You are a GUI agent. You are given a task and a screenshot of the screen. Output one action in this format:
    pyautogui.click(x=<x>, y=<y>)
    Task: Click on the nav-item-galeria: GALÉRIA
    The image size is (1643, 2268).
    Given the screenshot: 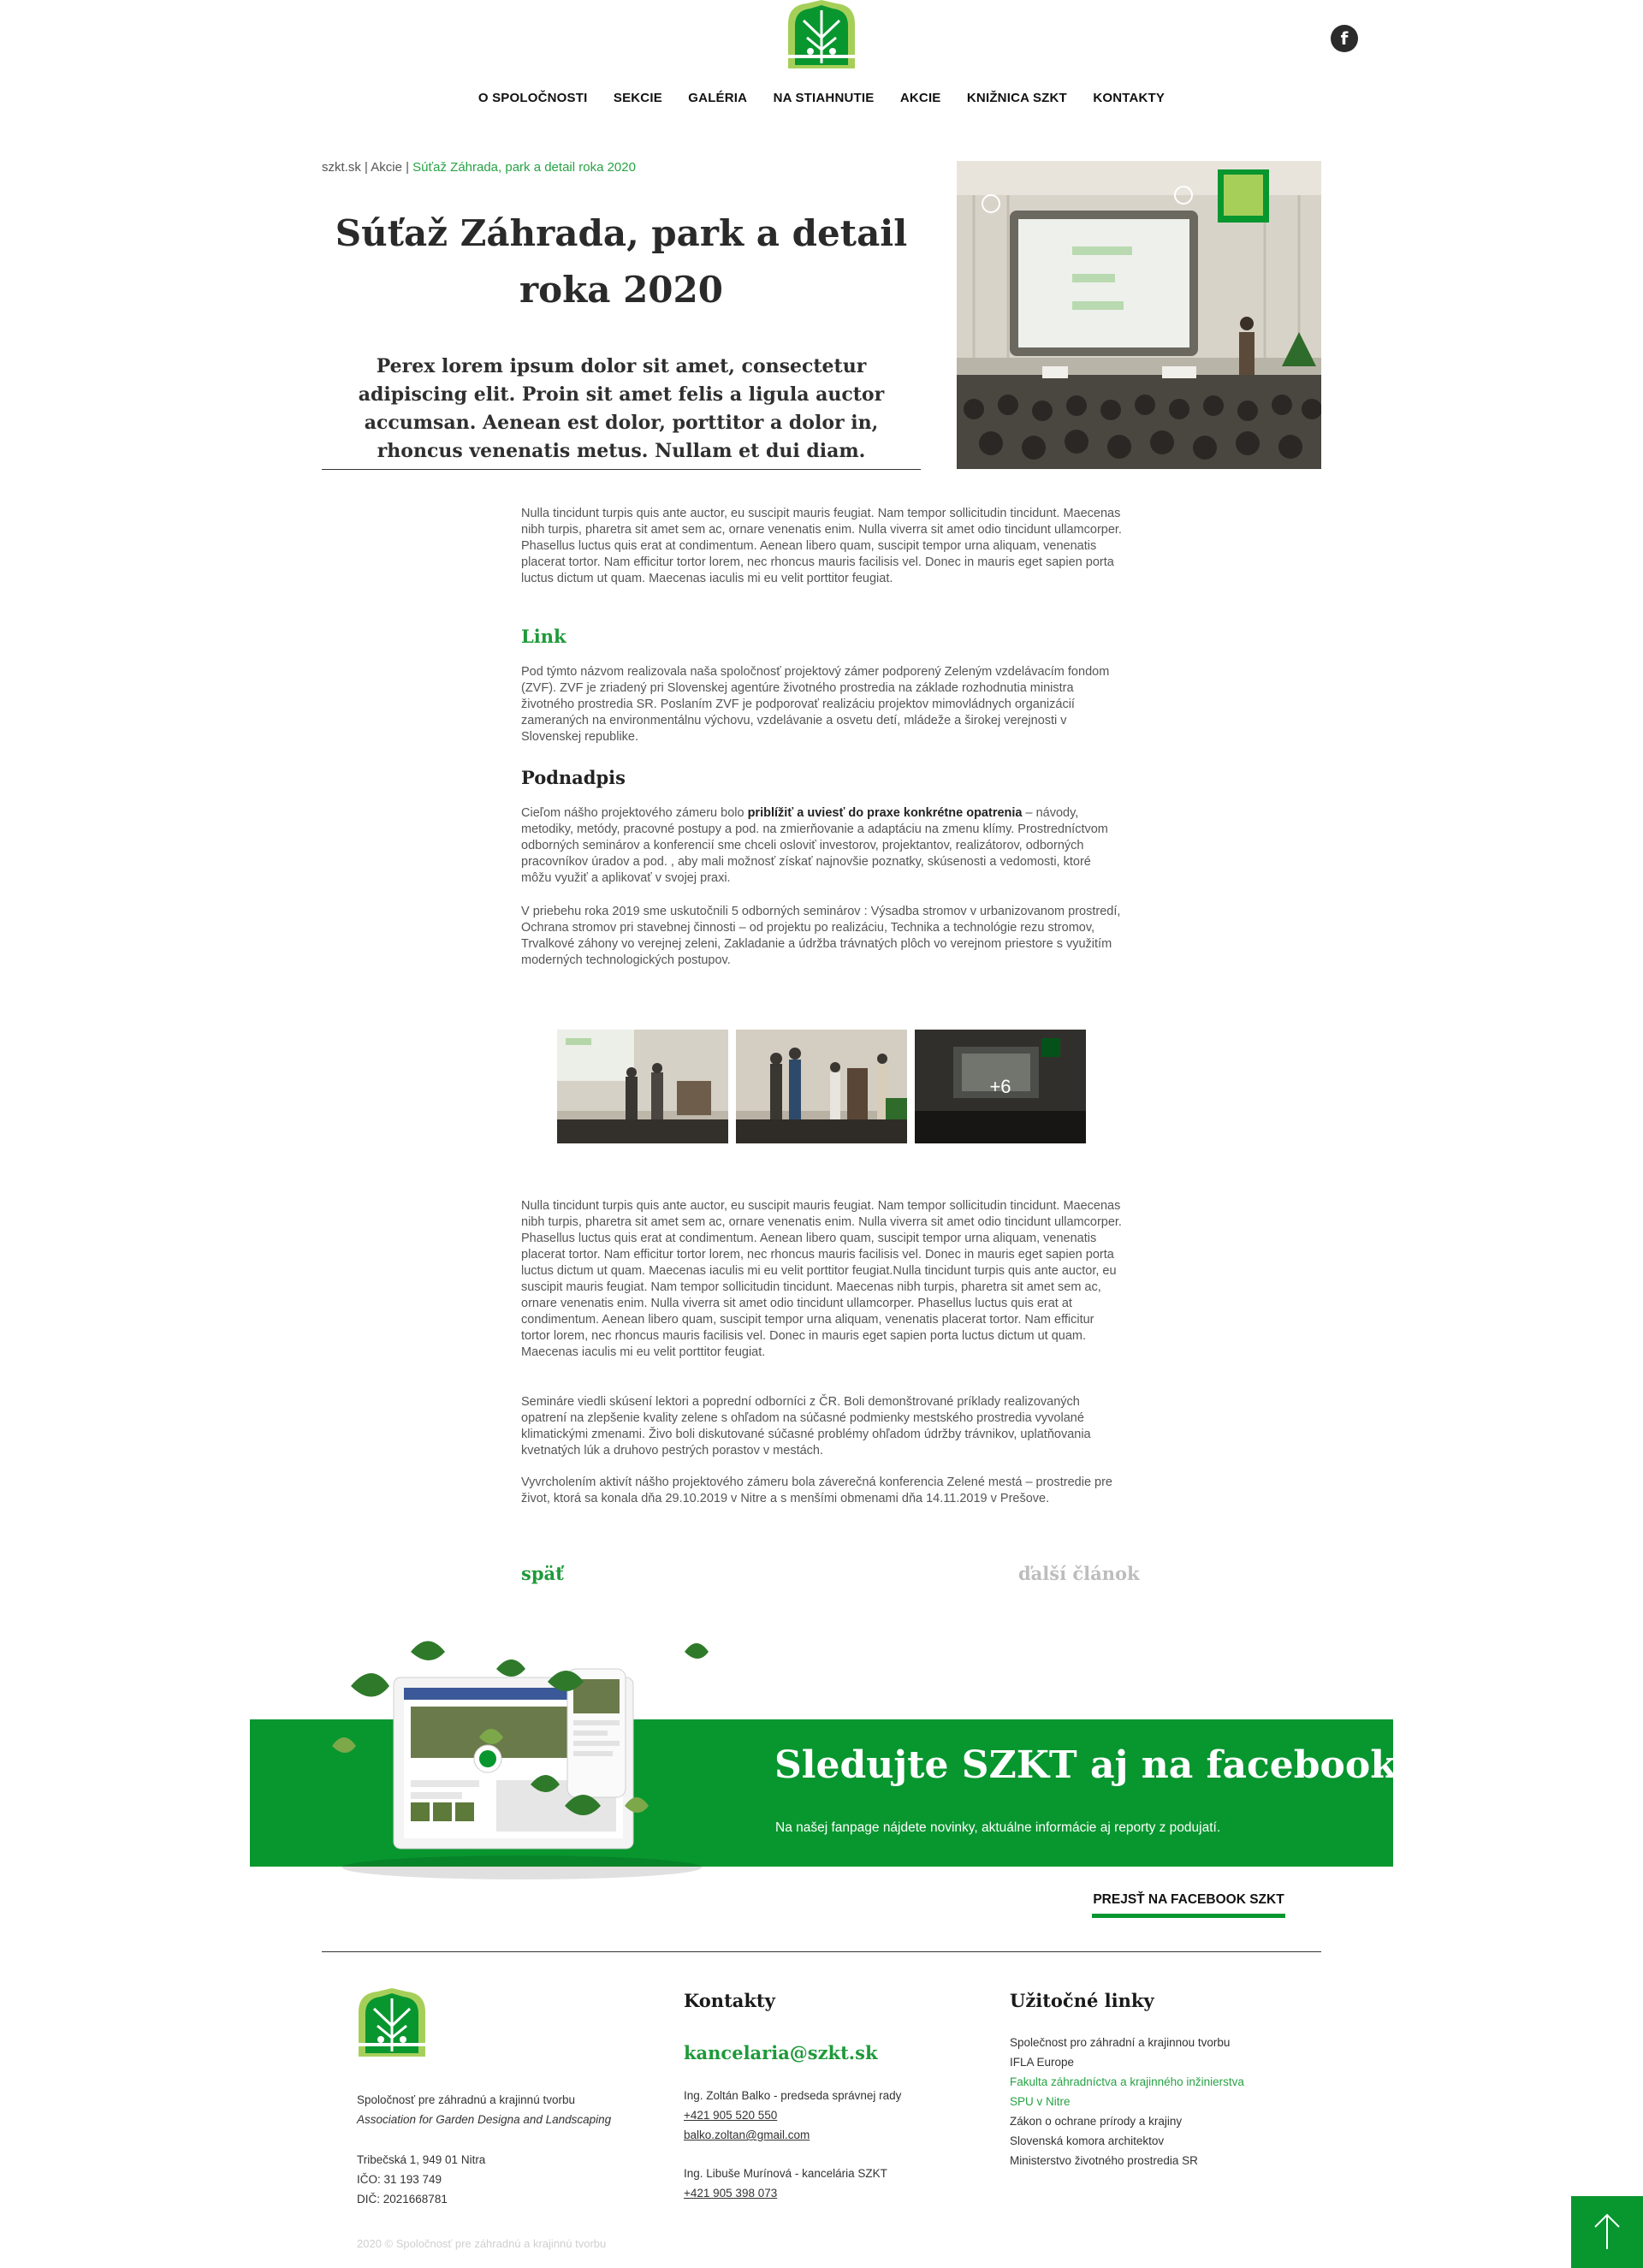 What is the action you would take?
    pyautogui.click(x=718, y=98)
    